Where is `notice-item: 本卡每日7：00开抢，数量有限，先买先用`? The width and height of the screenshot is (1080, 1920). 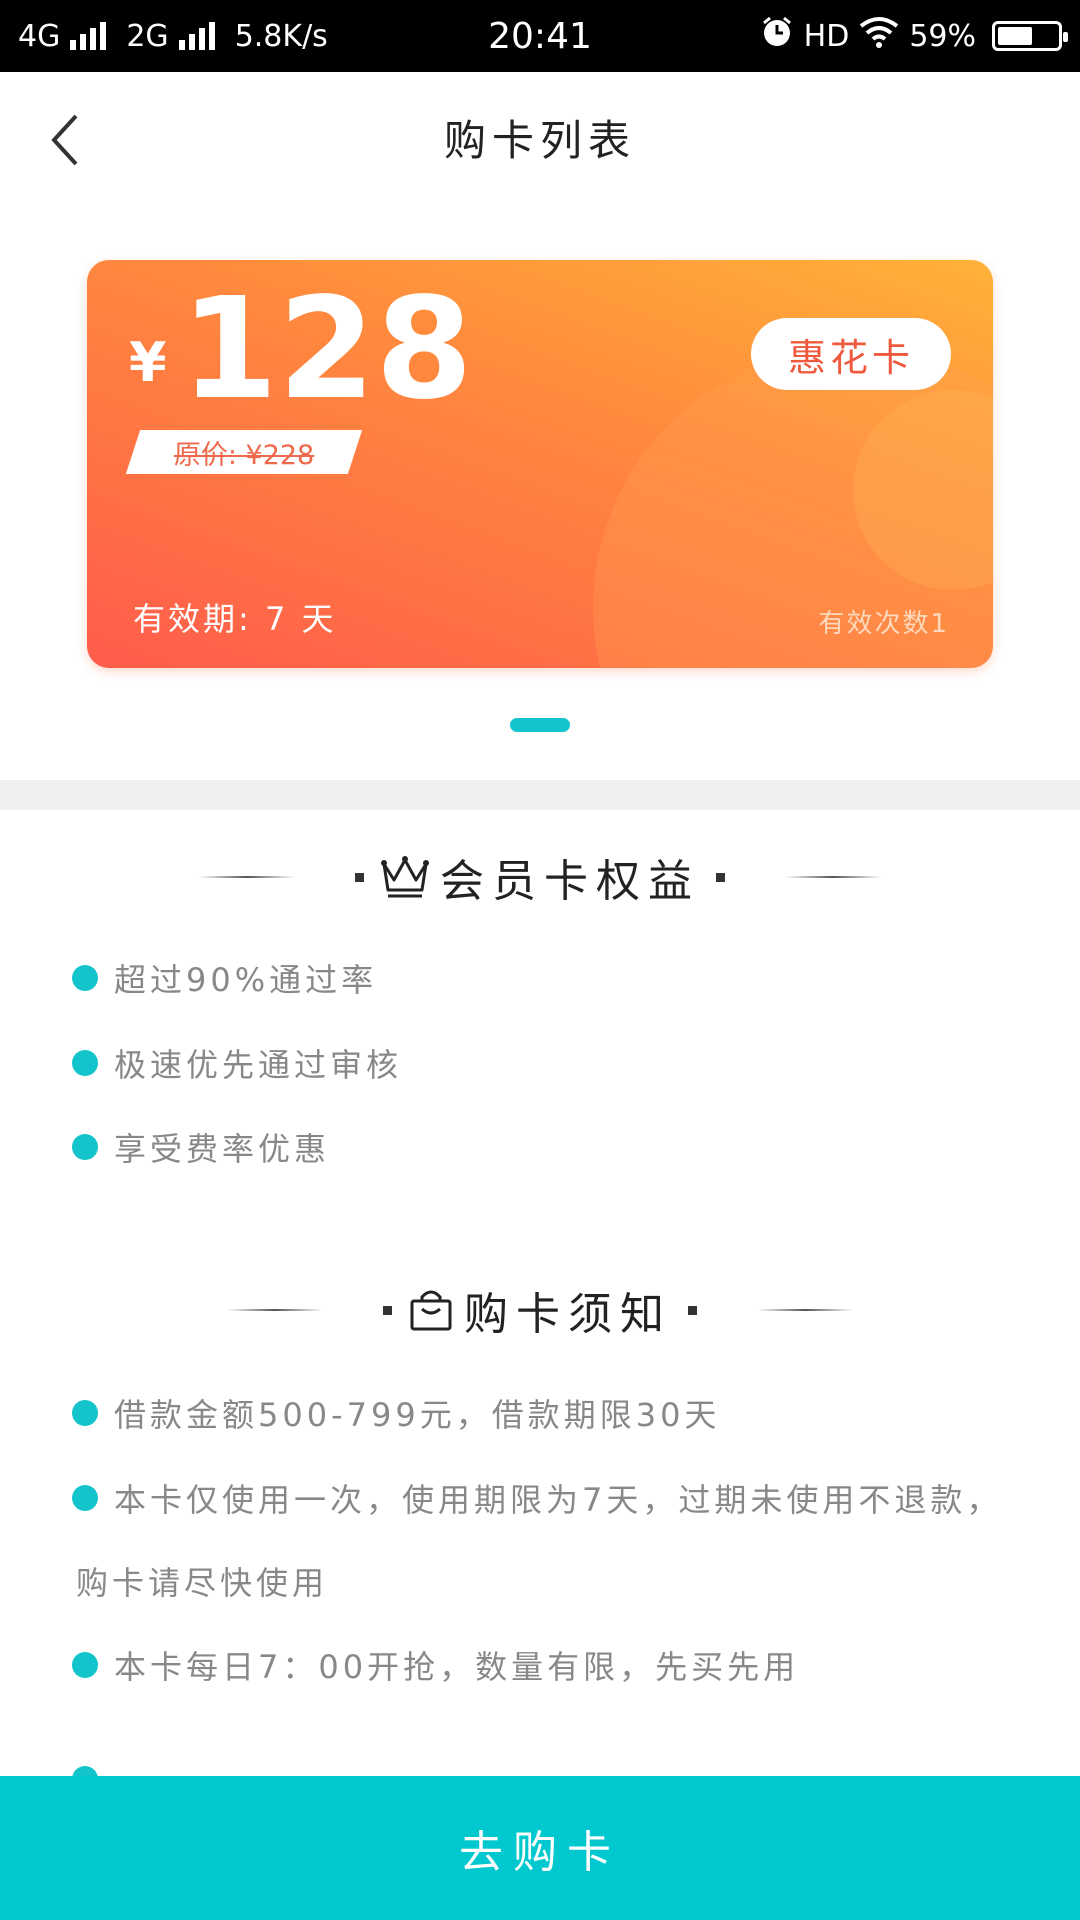 notice-item: 本卡每日7：00开抢，数量有限，先买先用 is located at coordinates (435, 1665).